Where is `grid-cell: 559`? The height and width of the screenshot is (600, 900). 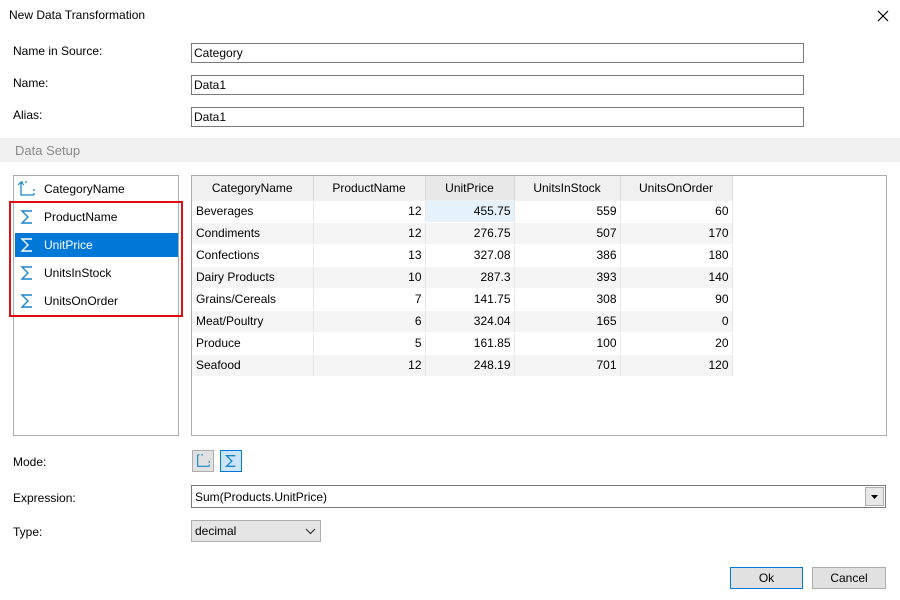
grid-cell: 559 is located at coordinates (567, 211).